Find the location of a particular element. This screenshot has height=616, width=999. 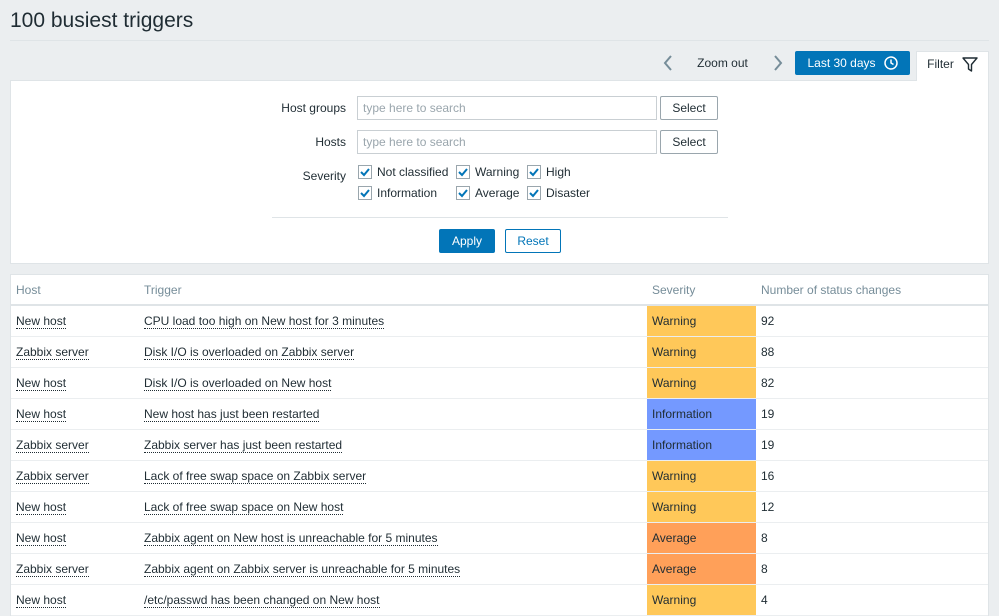

status-changes-cell: 19 is located at coordinates (872, 445).